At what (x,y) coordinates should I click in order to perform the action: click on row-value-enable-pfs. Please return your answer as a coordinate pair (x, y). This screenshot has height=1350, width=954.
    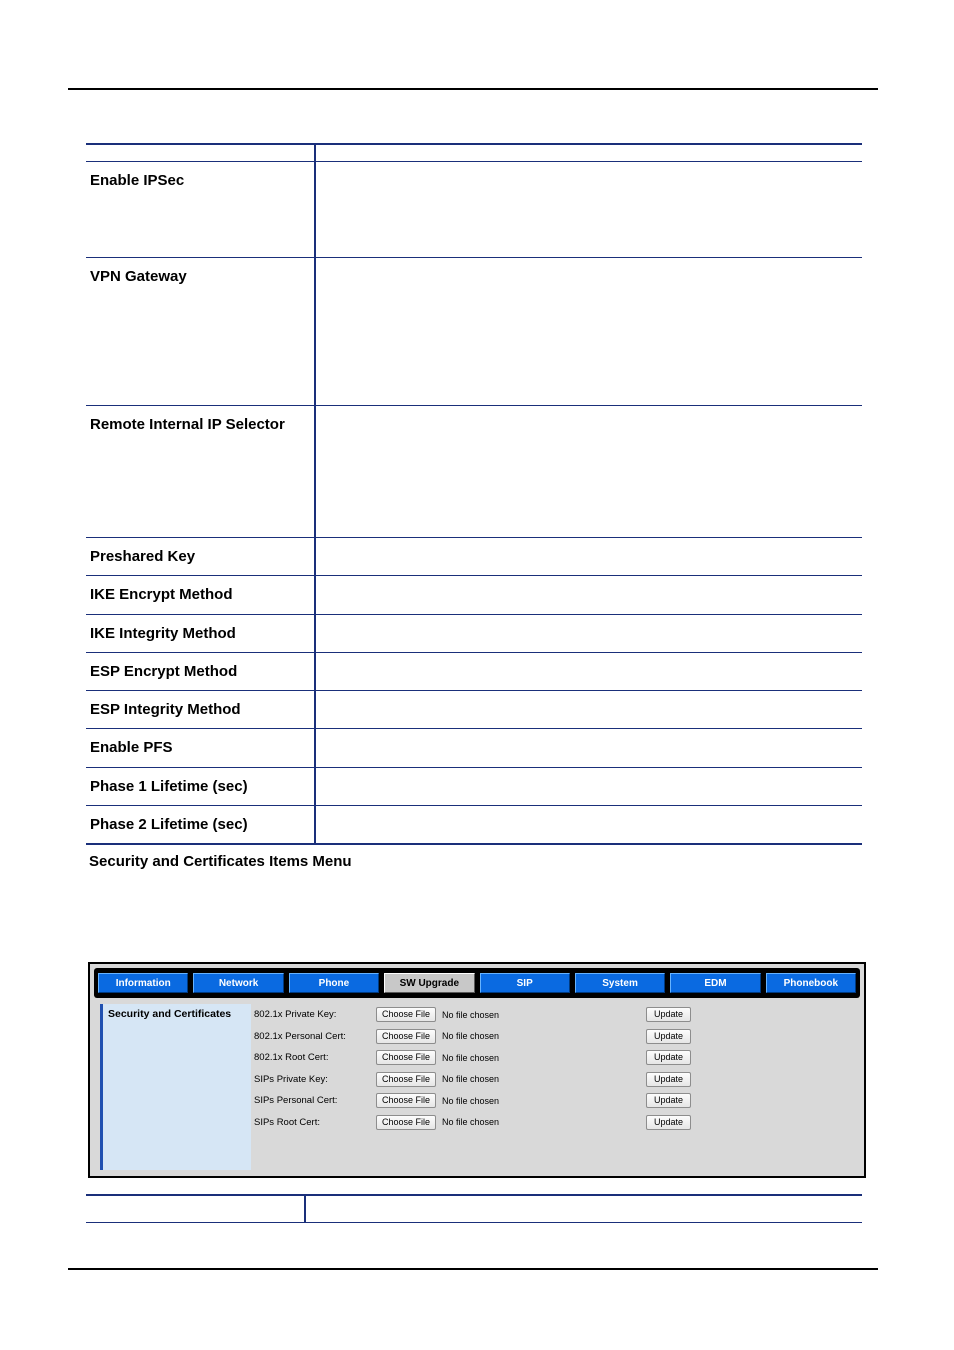
    Looking at the image, I should click on (588, 748).